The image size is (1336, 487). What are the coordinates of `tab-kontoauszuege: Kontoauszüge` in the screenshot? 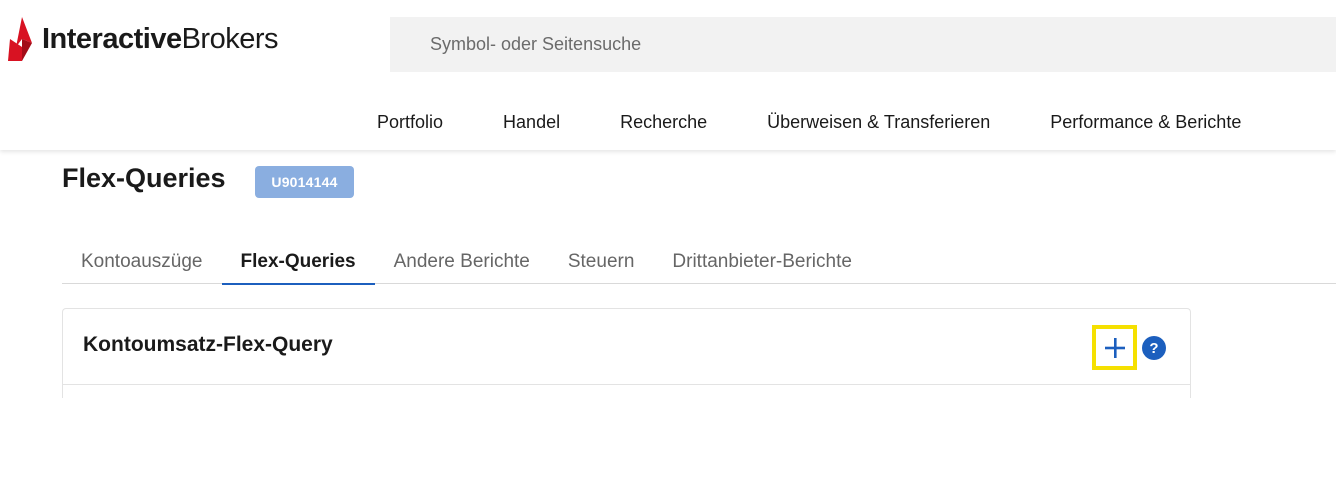 It's located at (142, 264).